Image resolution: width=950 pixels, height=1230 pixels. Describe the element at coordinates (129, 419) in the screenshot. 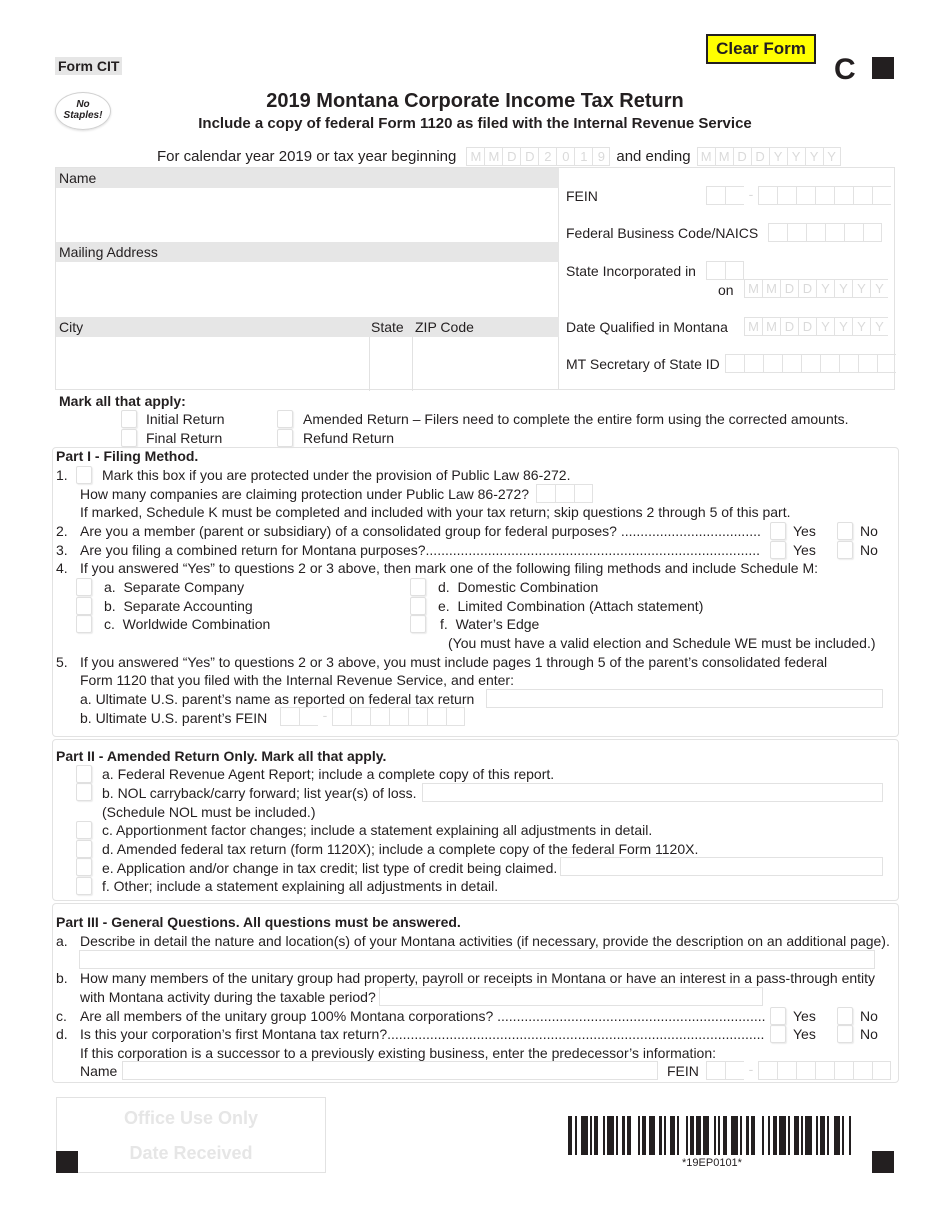

I see `initial-return-checkbox` at that location.